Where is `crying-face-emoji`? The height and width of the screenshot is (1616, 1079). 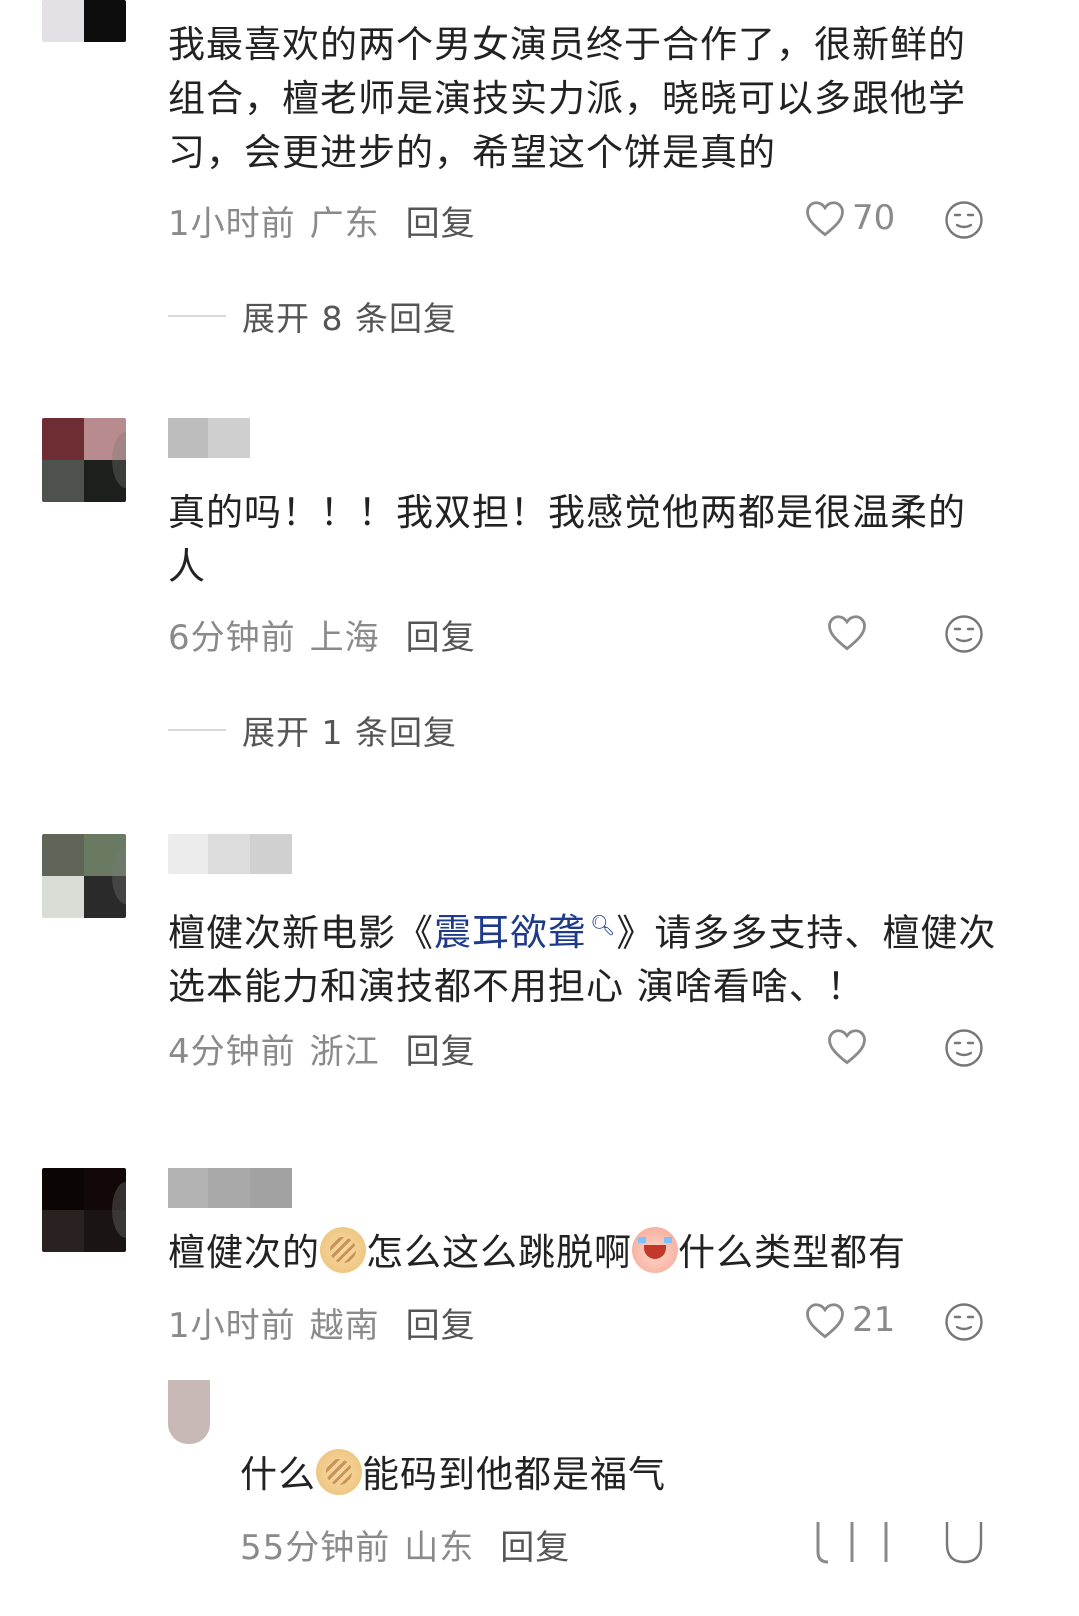 crying-face-emoji is located at coordinates (655, 1250).